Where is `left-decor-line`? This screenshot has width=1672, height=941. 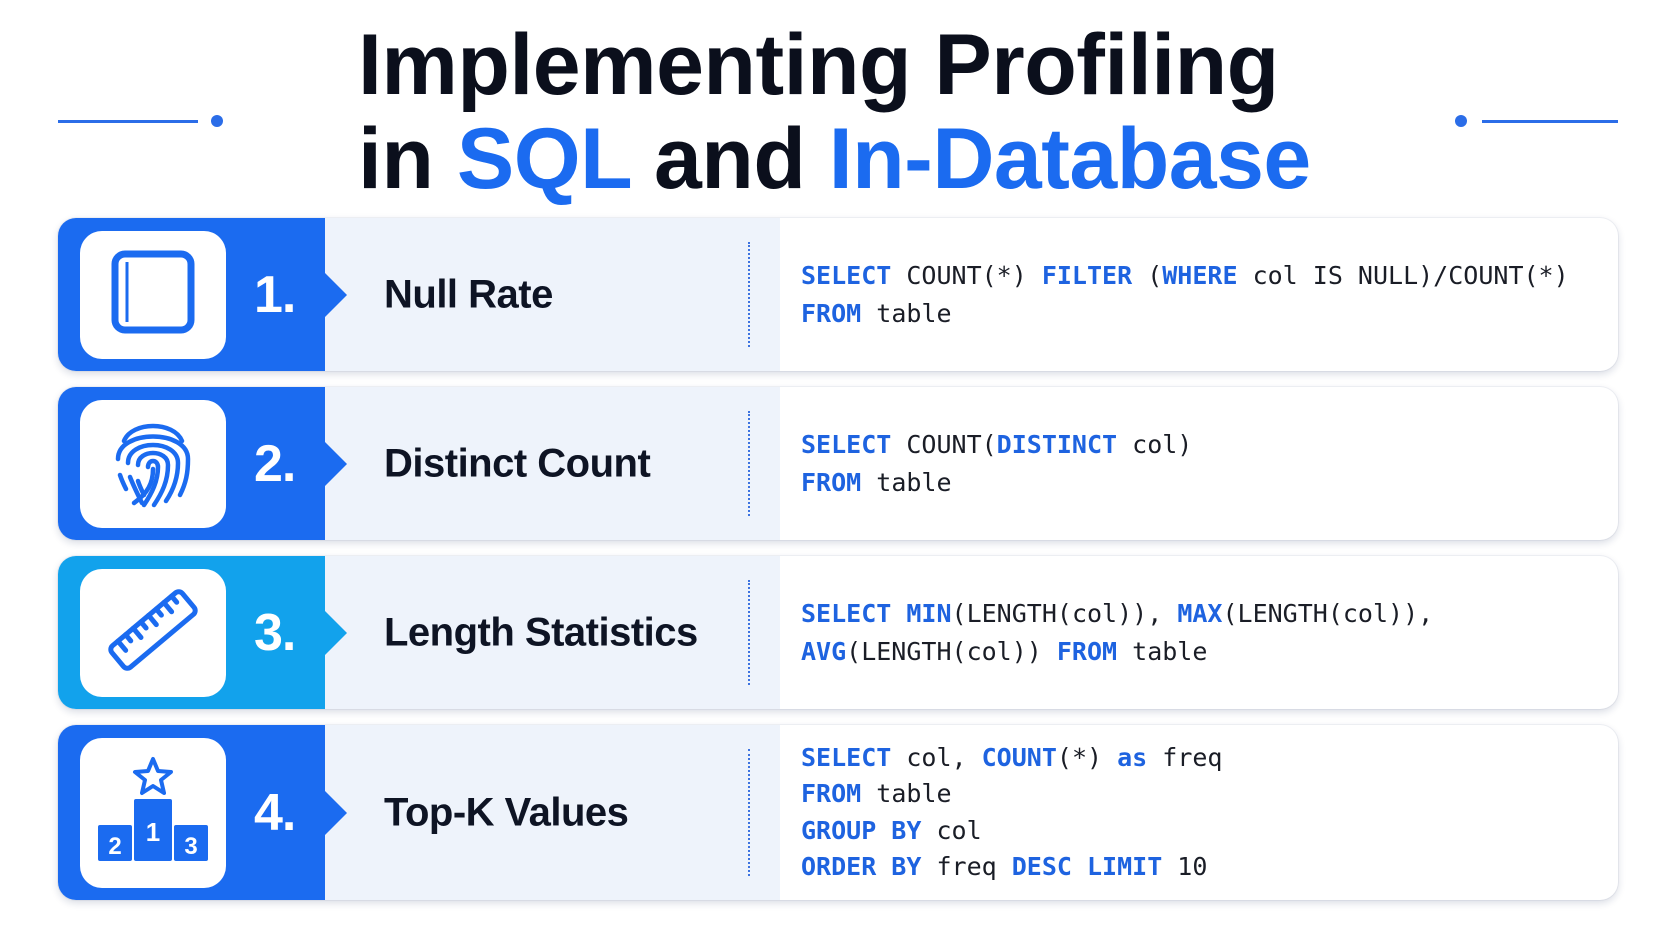
left-decor-line is located at coordinates (128, 121).